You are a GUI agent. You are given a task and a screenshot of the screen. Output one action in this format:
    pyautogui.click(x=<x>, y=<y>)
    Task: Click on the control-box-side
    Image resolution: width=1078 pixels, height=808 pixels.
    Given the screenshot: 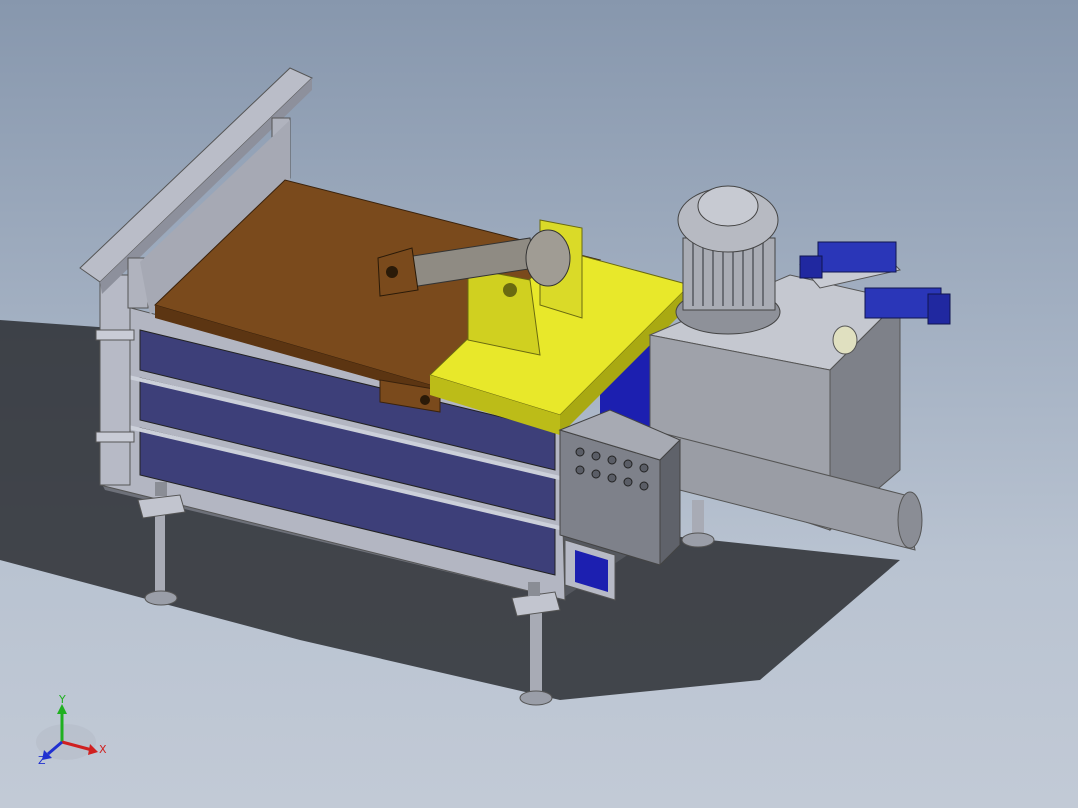 What is the action you would take?
    pyautogui.click(x=670, y=502)
    